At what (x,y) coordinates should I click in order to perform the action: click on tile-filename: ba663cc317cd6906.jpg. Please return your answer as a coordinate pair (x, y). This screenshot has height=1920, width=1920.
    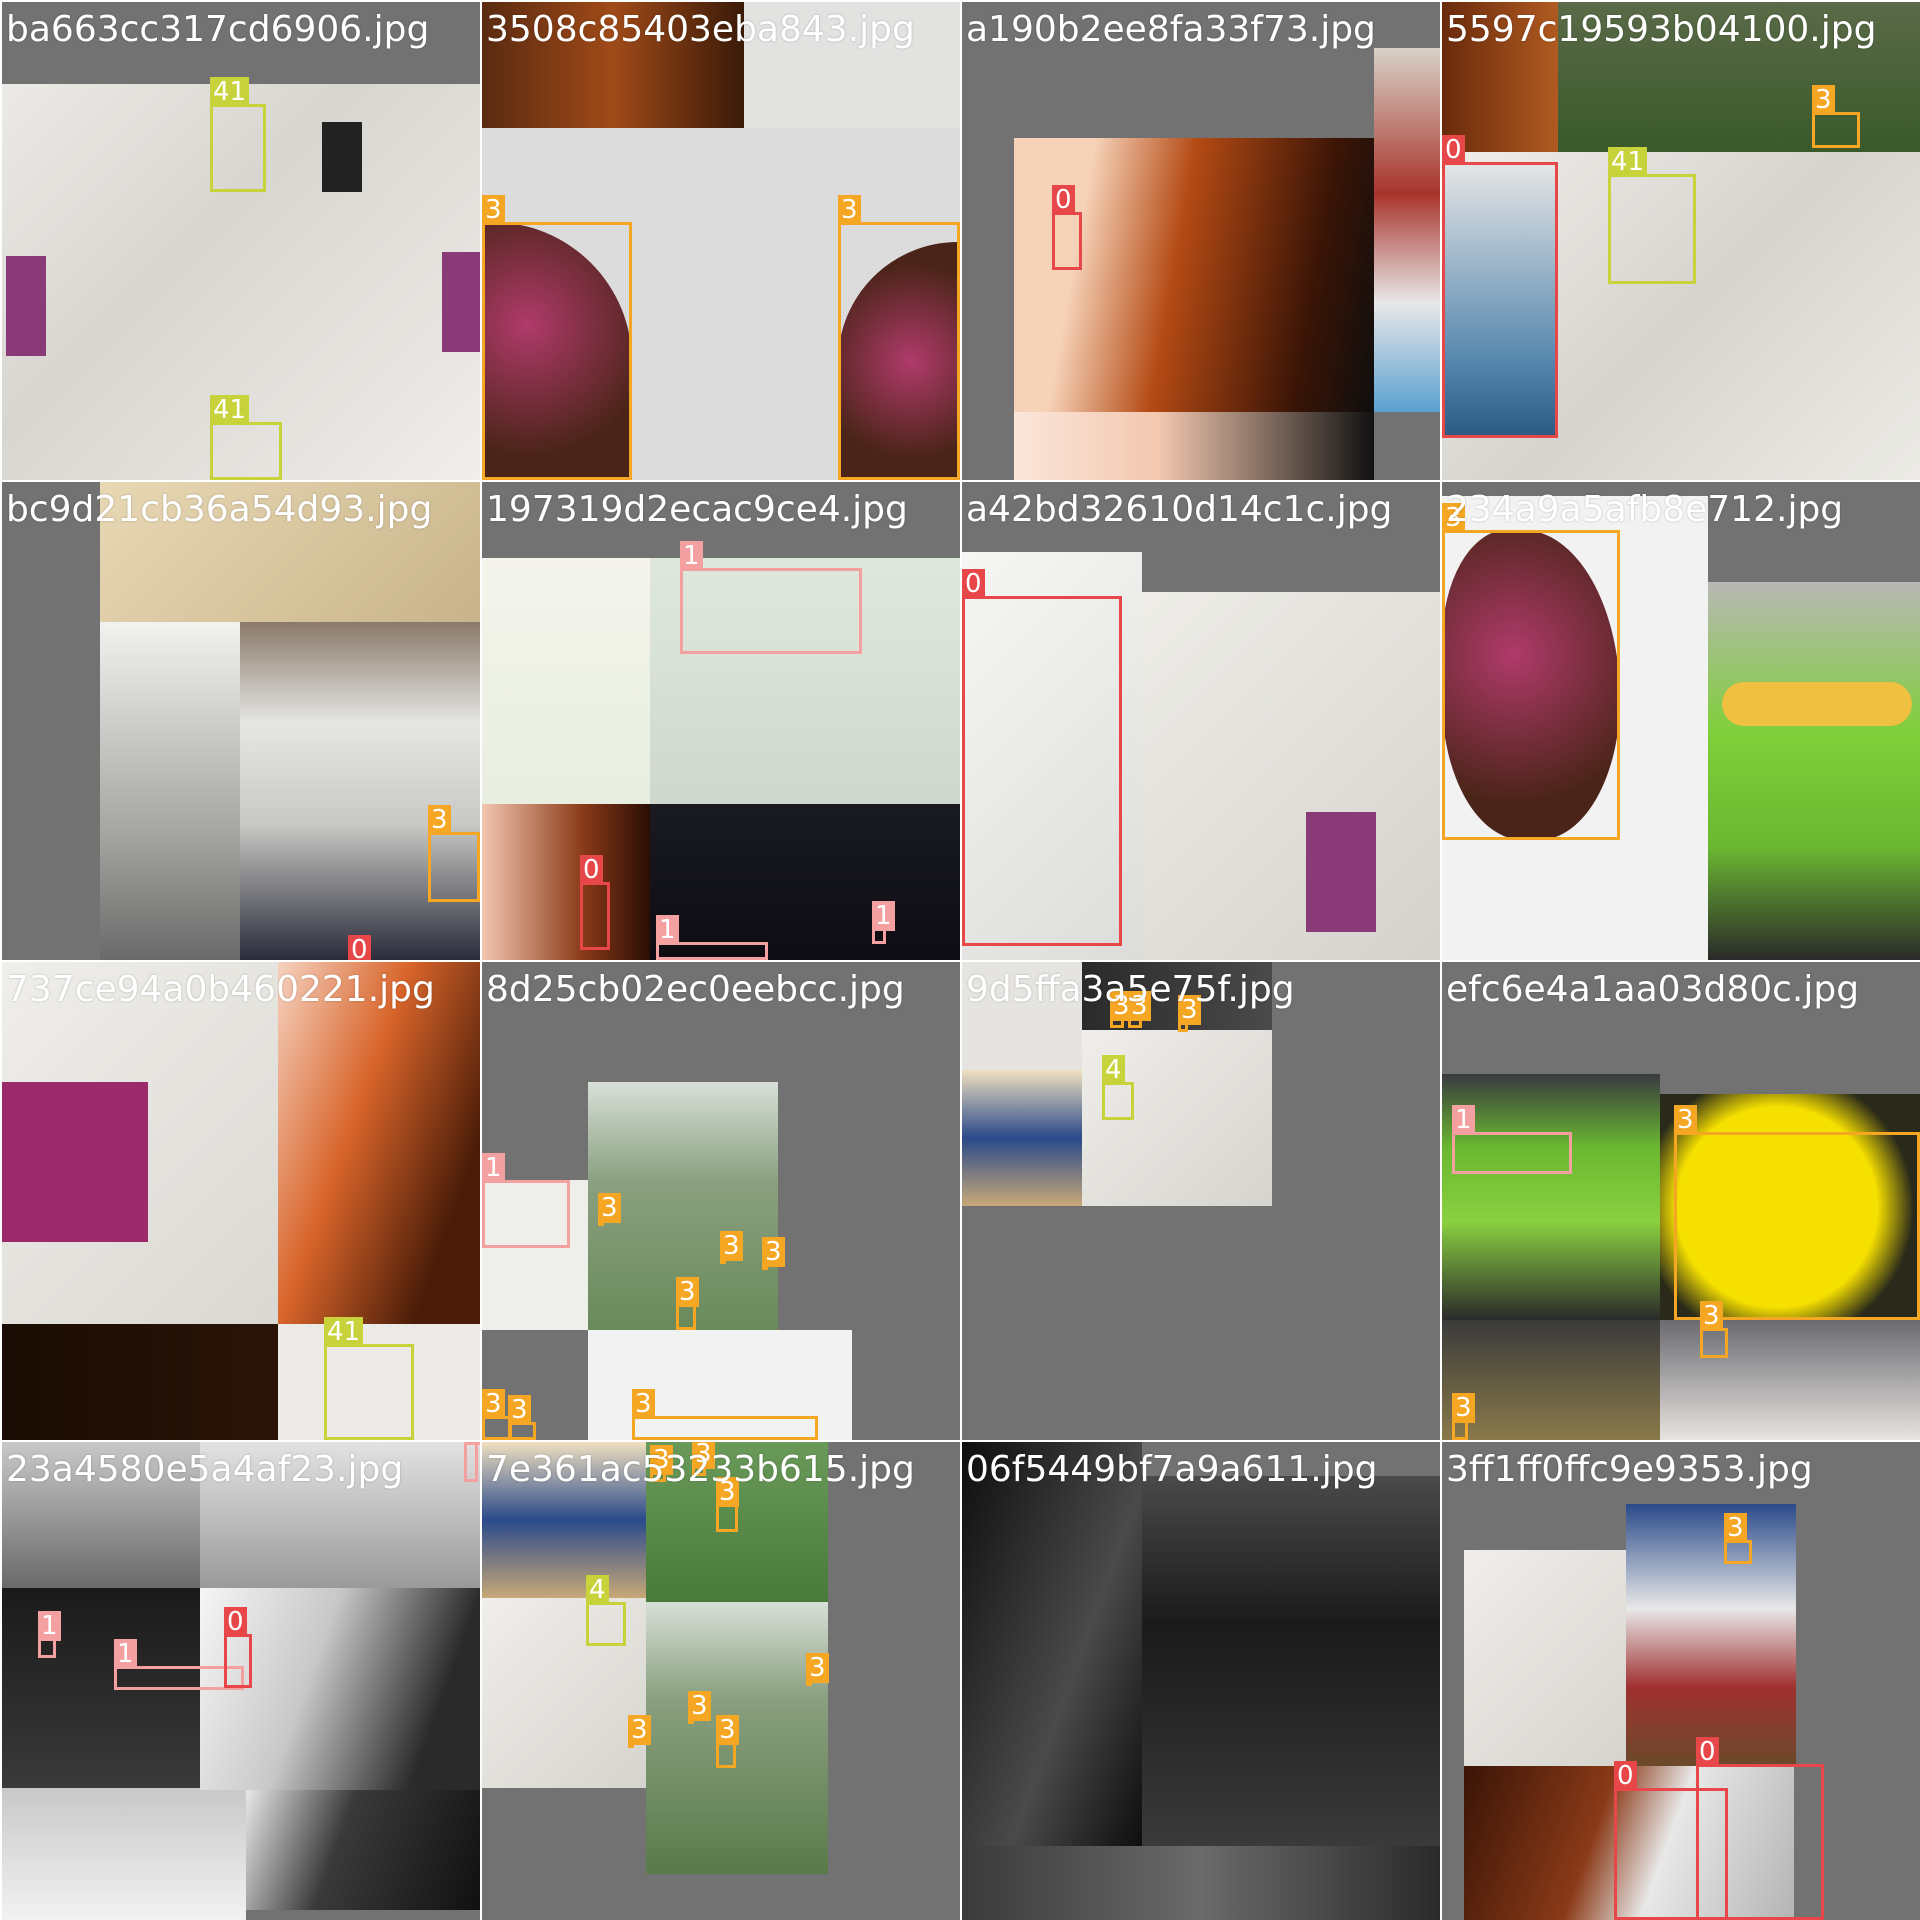
    Looking at the image, I should click on (218, 29).